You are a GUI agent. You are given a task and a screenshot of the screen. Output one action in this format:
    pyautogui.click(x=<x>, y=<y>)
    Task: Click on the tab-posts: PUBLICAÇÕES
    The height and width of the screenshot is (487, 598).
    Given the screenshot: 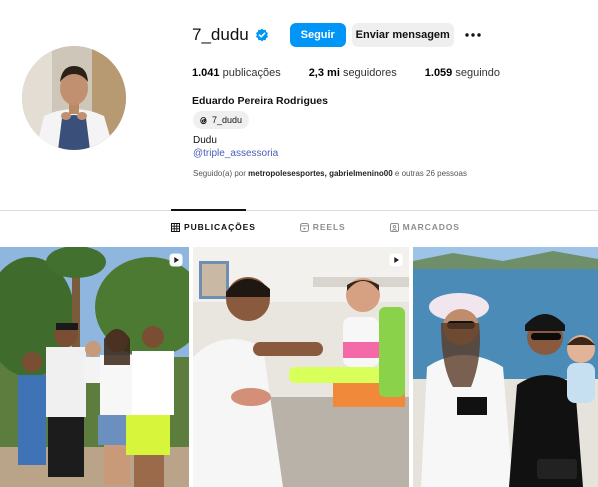 What is the action you would take?
    pyautogui.click(x=213, y=227)
    